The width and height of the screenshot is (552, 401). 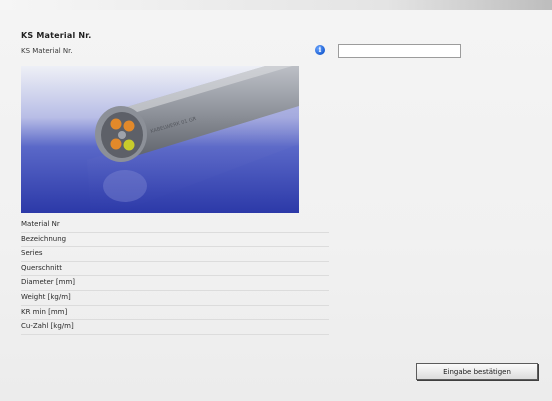 I want to click on property-material-nr: Material Nr, so click(x=175, y=225).